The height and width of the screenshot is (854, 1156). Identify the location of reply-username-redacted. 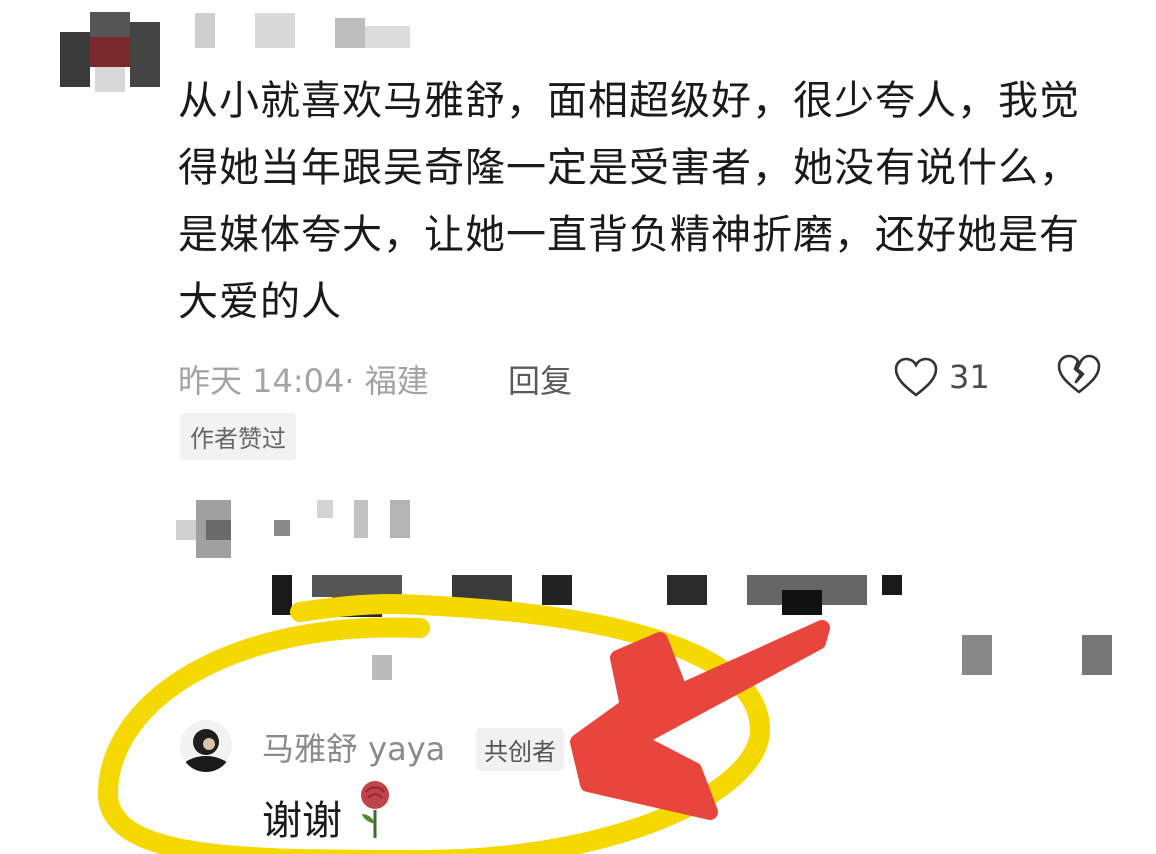
(347, 520).